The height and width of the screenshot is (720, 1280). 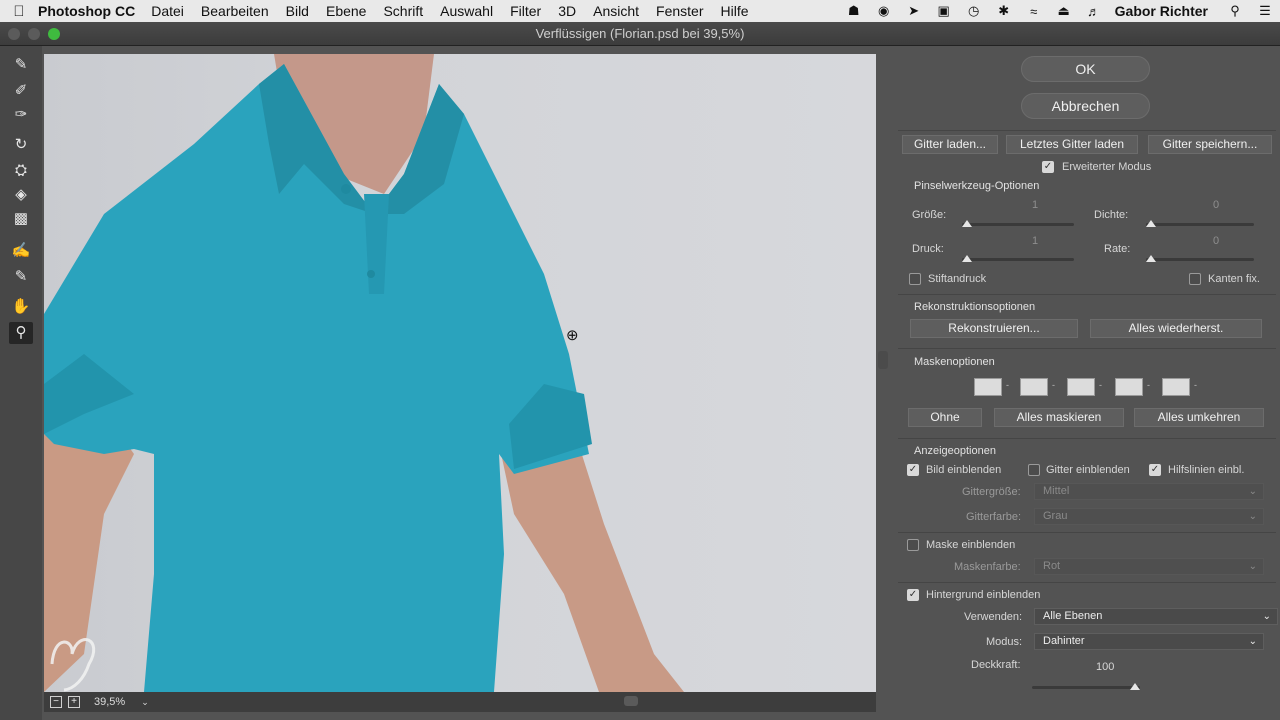 I want to click on reconstruct-tool-icon: ✐, so click(x=21, y=91).